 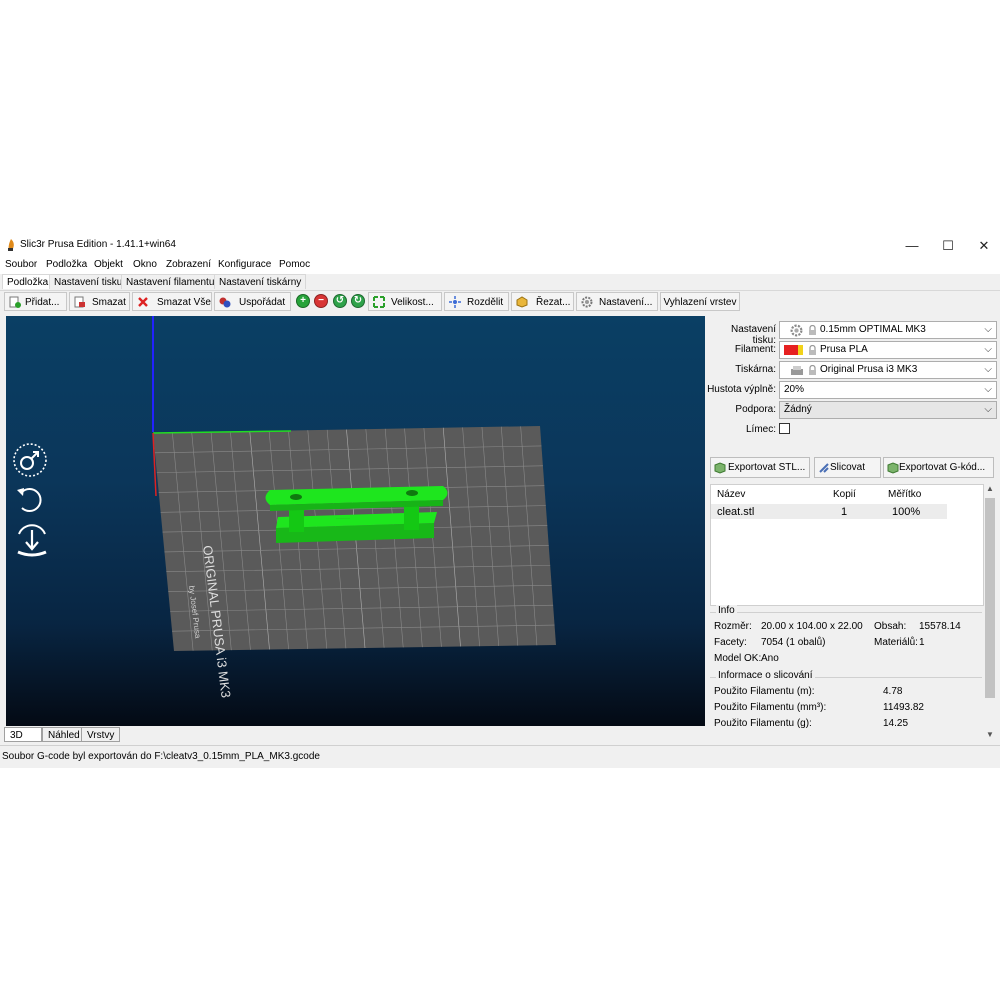 I want to click on facets-label: Facety:, so click(x=730, y=642).